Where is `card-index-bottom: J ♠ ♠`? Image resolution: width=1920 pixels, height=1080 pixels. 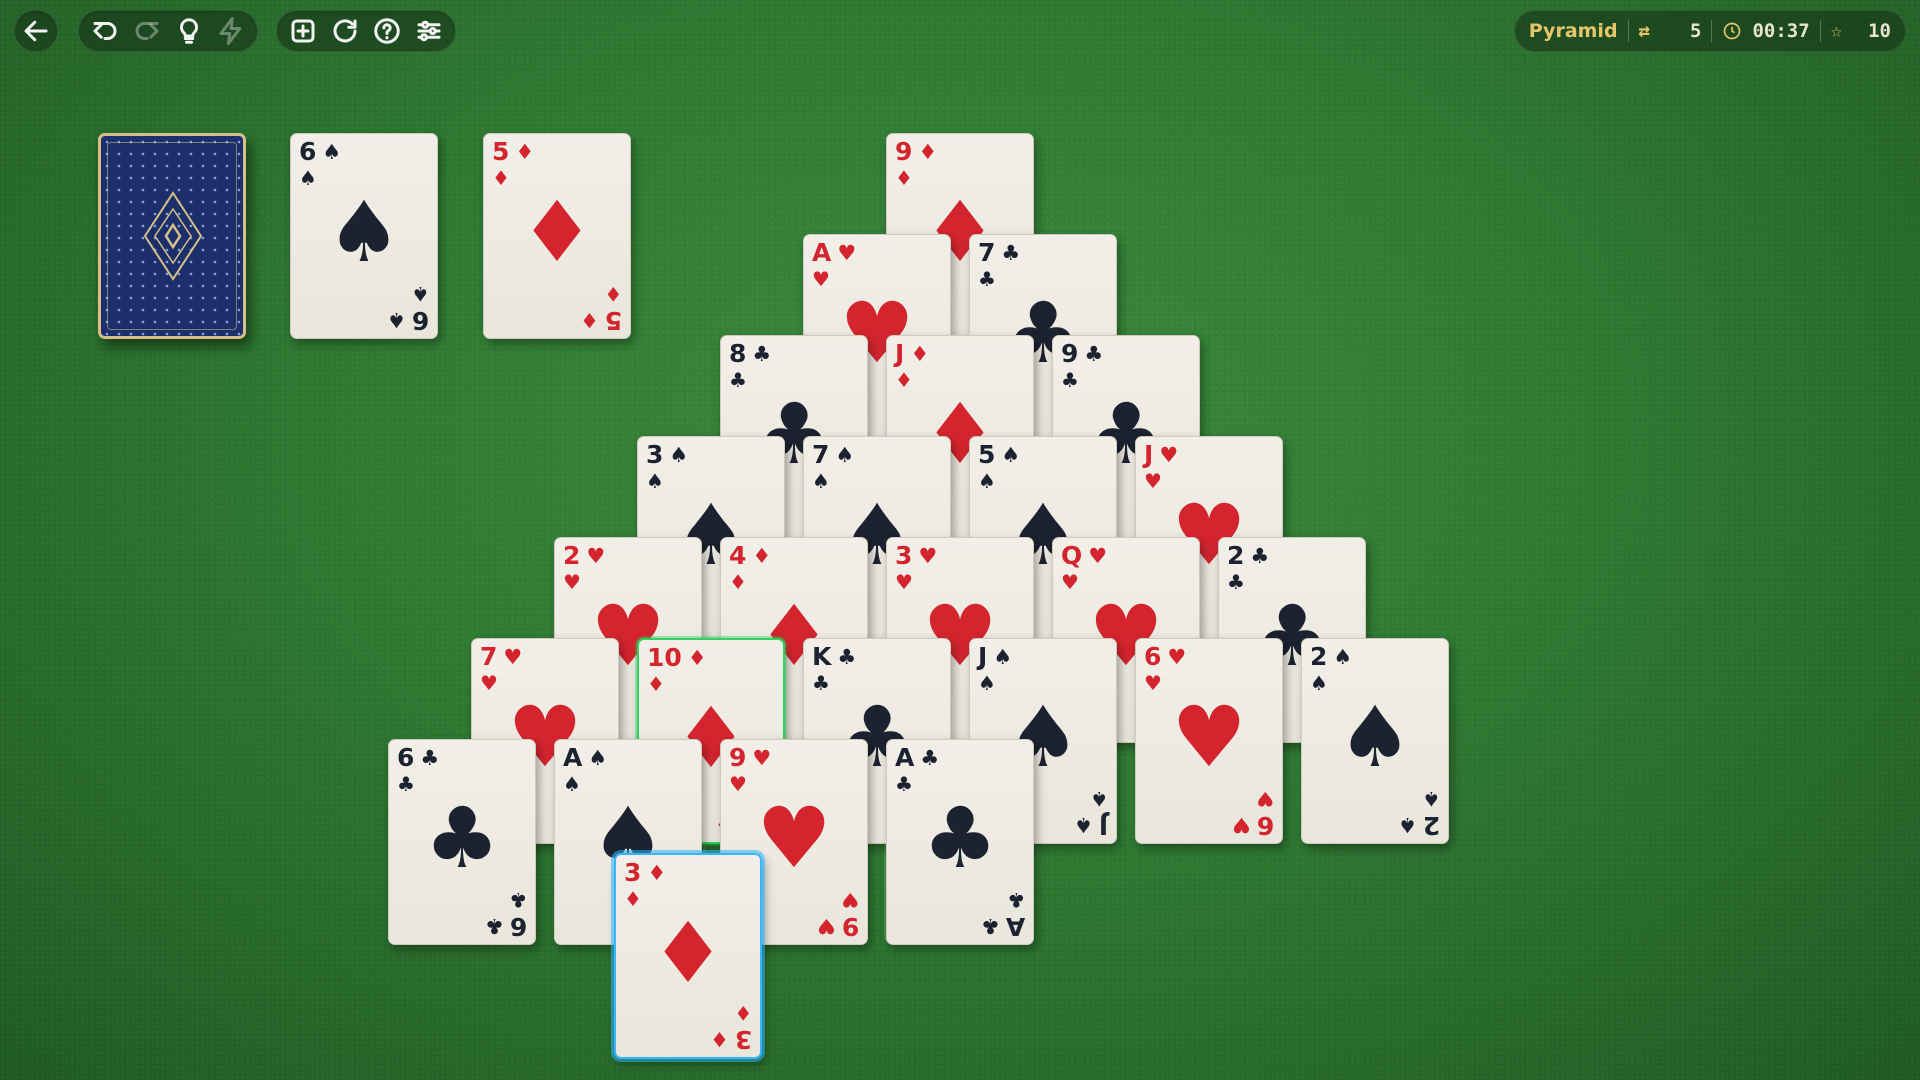 card-index-bottom: J ♠ ♠ is located at coordinates (1090, 813).